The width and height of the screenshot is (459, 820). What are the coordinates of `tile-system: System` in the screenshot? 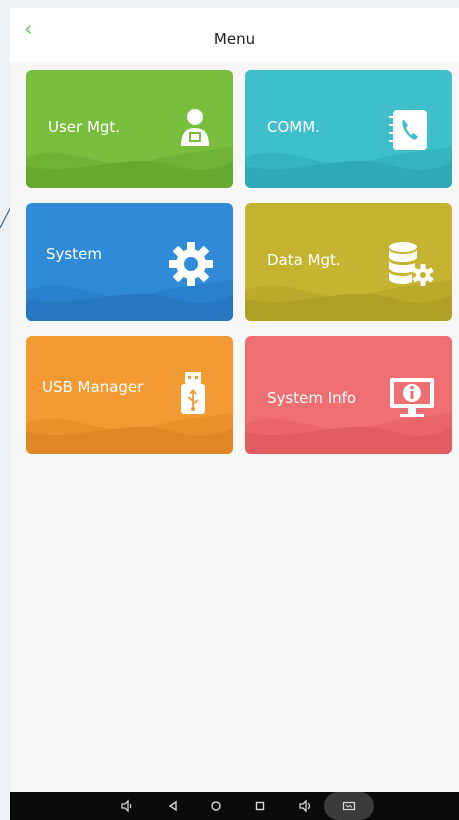 It's located at (129, 262).